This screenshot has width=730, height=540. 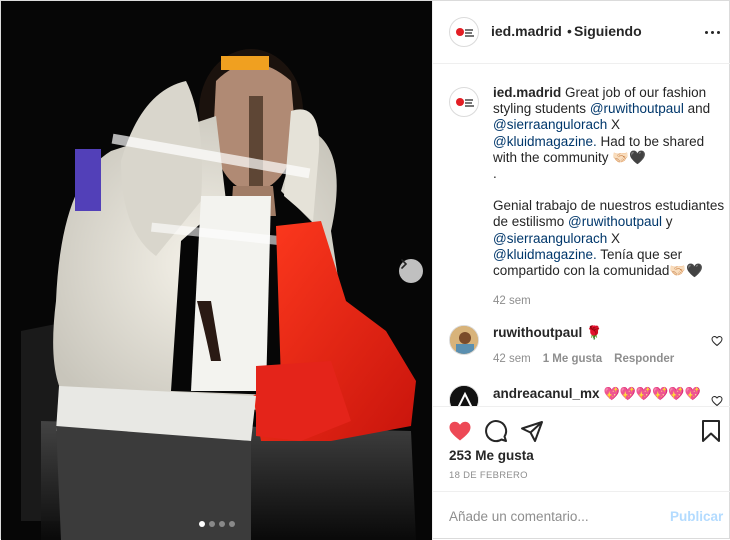 What do you see at coordinates (216, 524) in the screenshot?
I see `slide-indicators` at bounding box center [216, 524].